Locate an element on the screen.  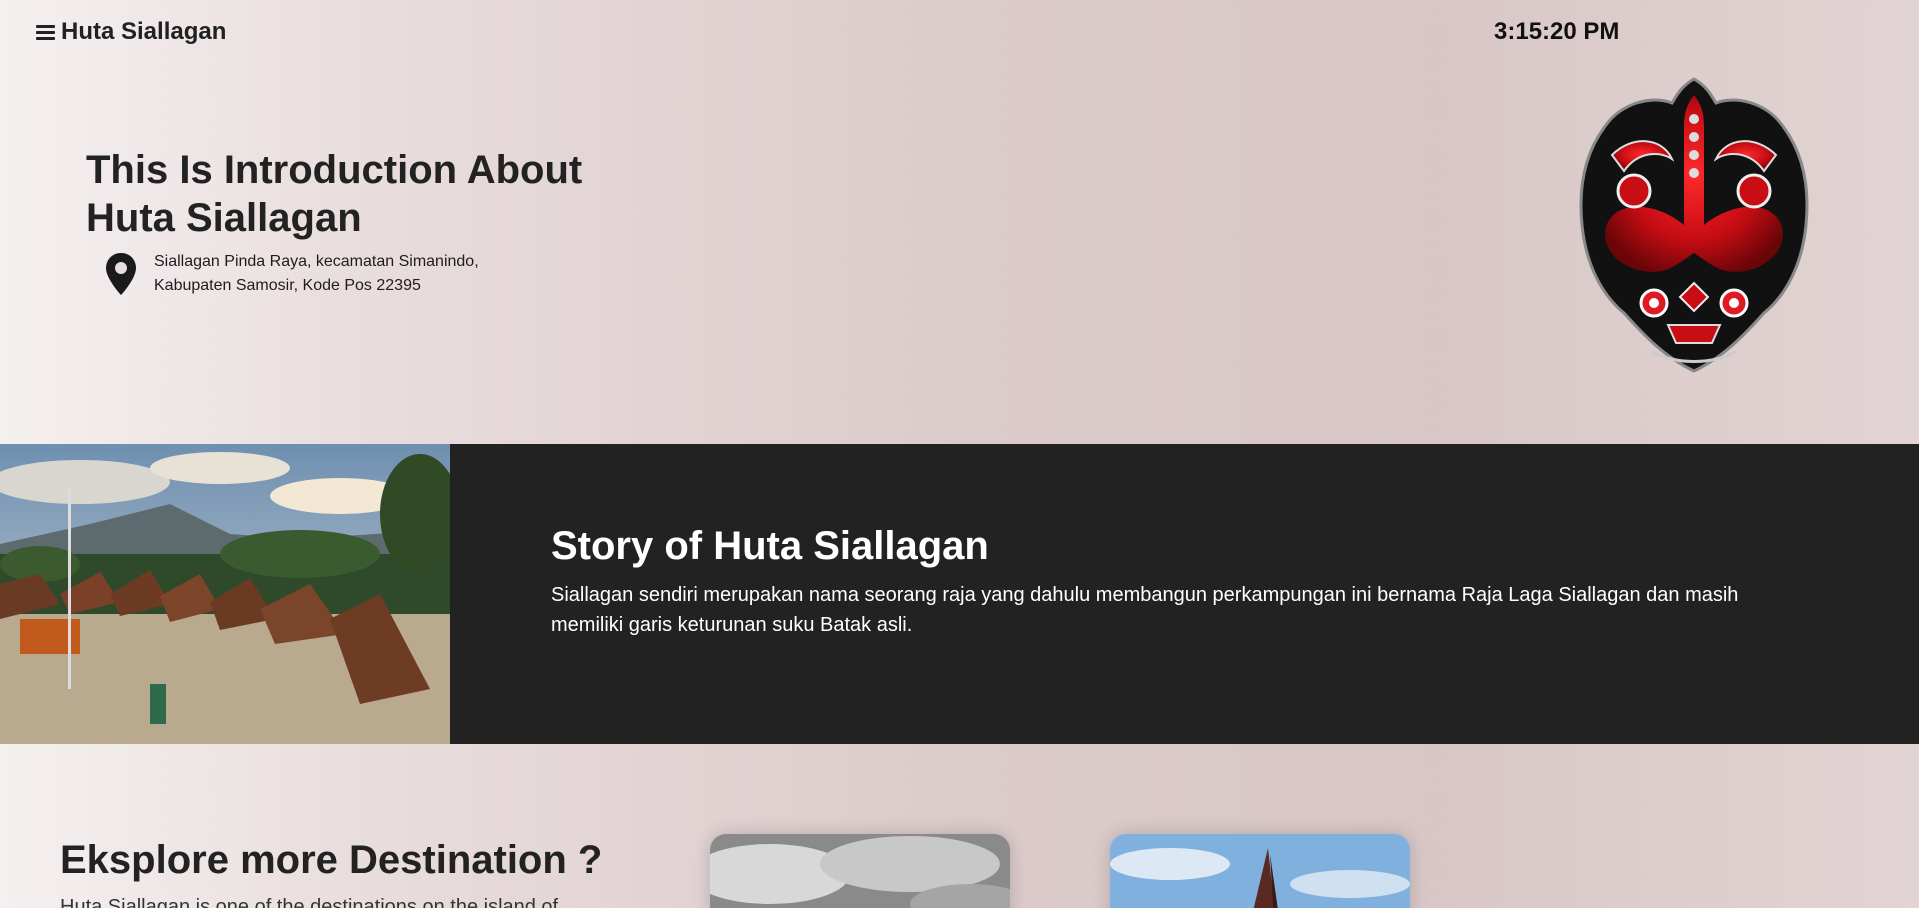
destination-card-2-image is located at coordinates (1260, 871).